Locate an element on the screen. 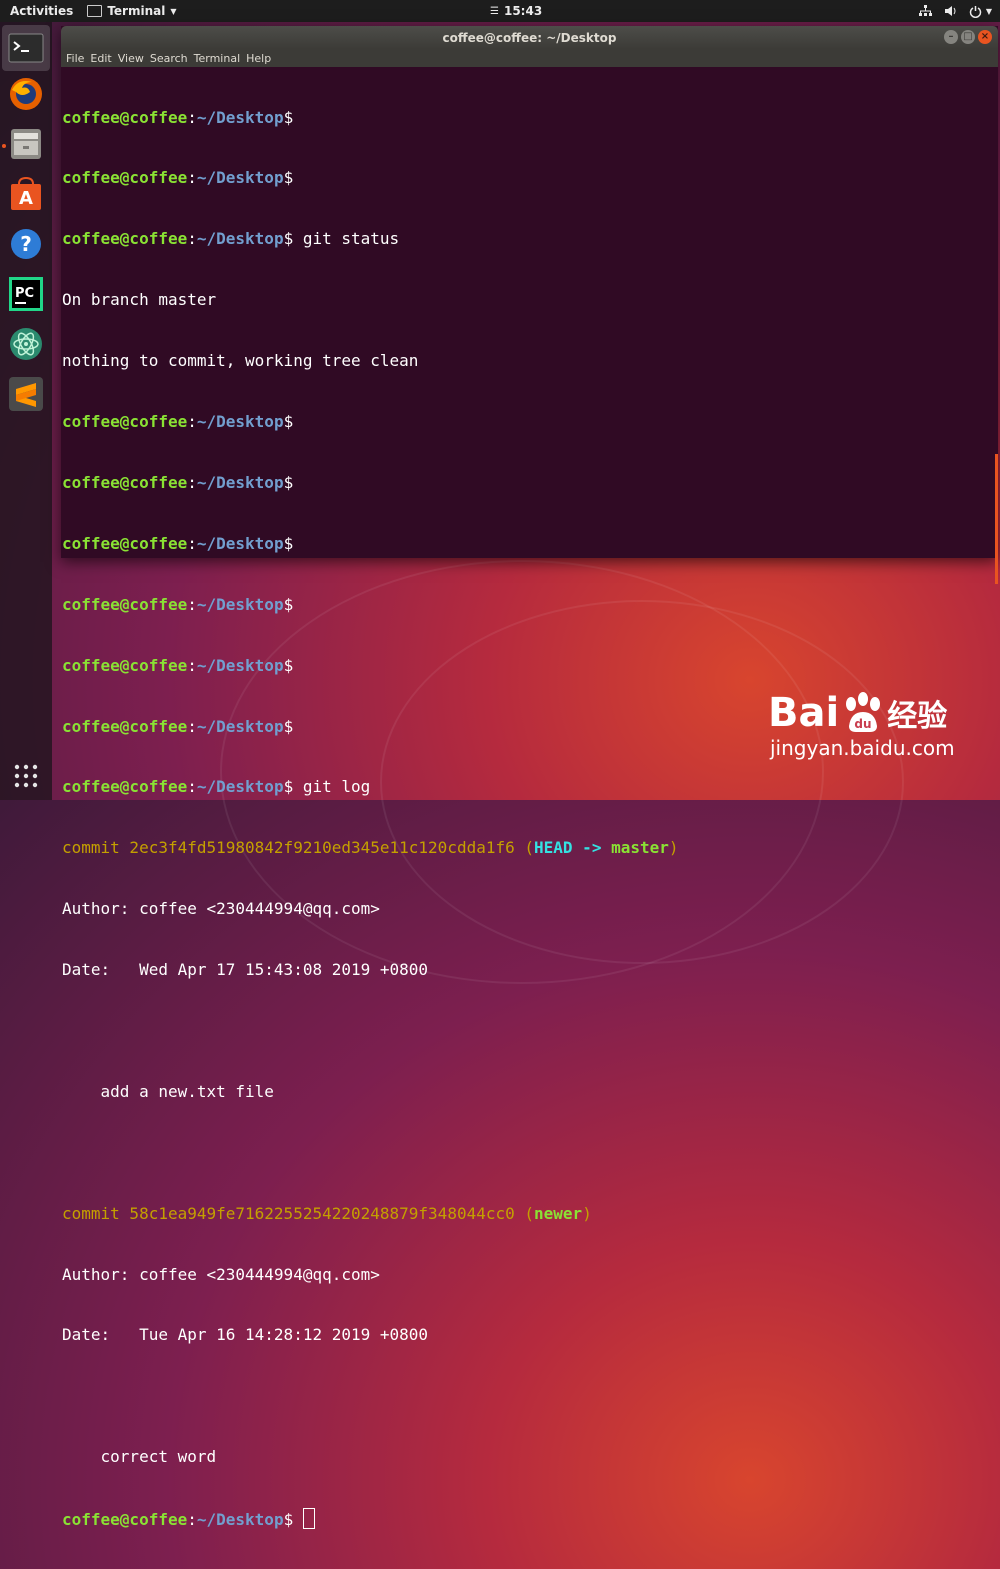 This screenshot has height=1569, width=1000. dock: A ? PC is located at coordinates (26, 411).